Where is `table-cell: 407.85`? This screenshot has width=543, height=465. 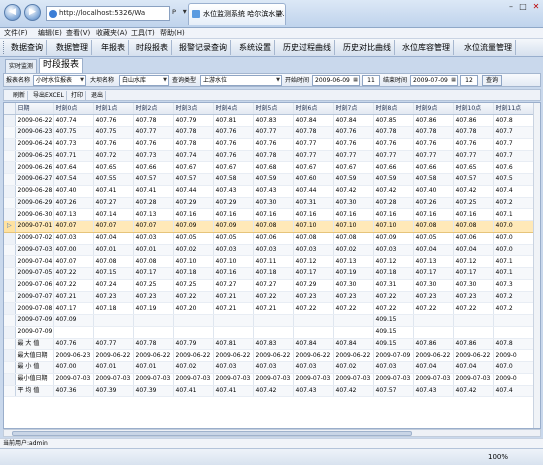 table-cell: 407.85 is located at coordinates (393, 120).